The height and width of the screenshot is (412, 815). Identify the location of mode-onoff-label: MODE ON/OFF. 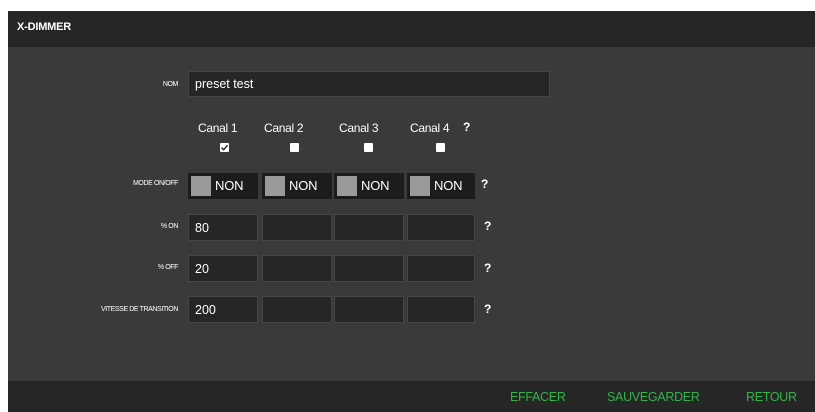
(155, 183).